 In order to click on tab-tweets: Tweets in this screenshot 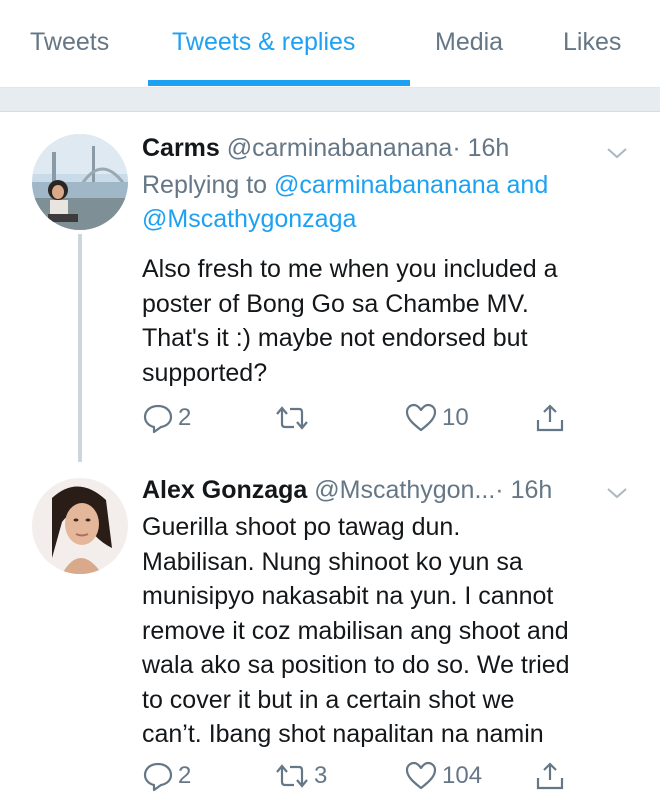, I will do `click(69, 42)`.